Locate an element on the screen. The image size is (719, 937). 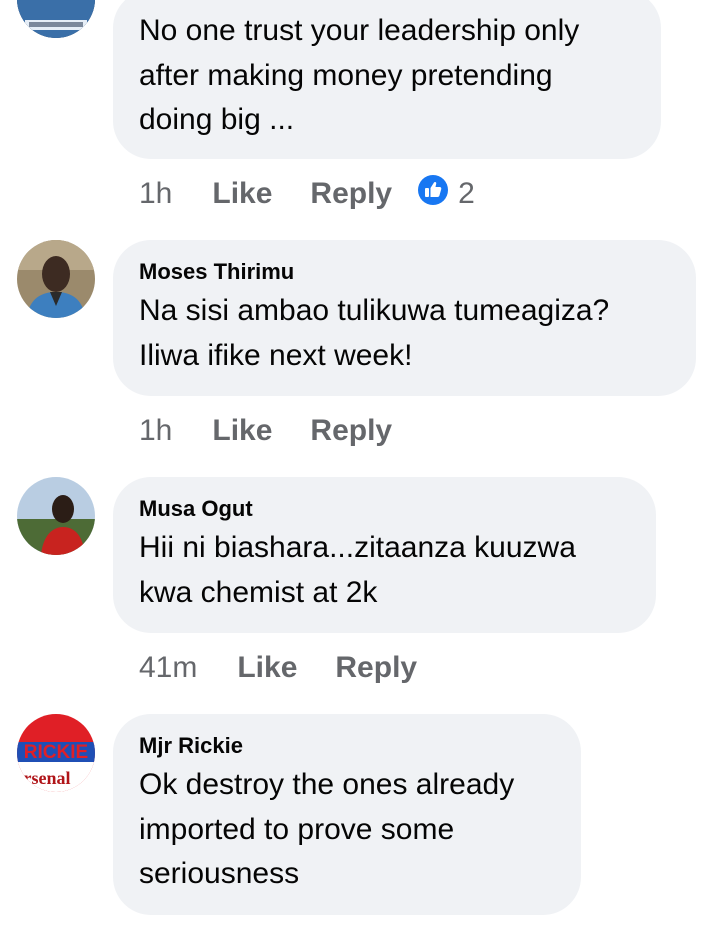
comment-author: Mjr Rickie is located at coordinates (347, 736).